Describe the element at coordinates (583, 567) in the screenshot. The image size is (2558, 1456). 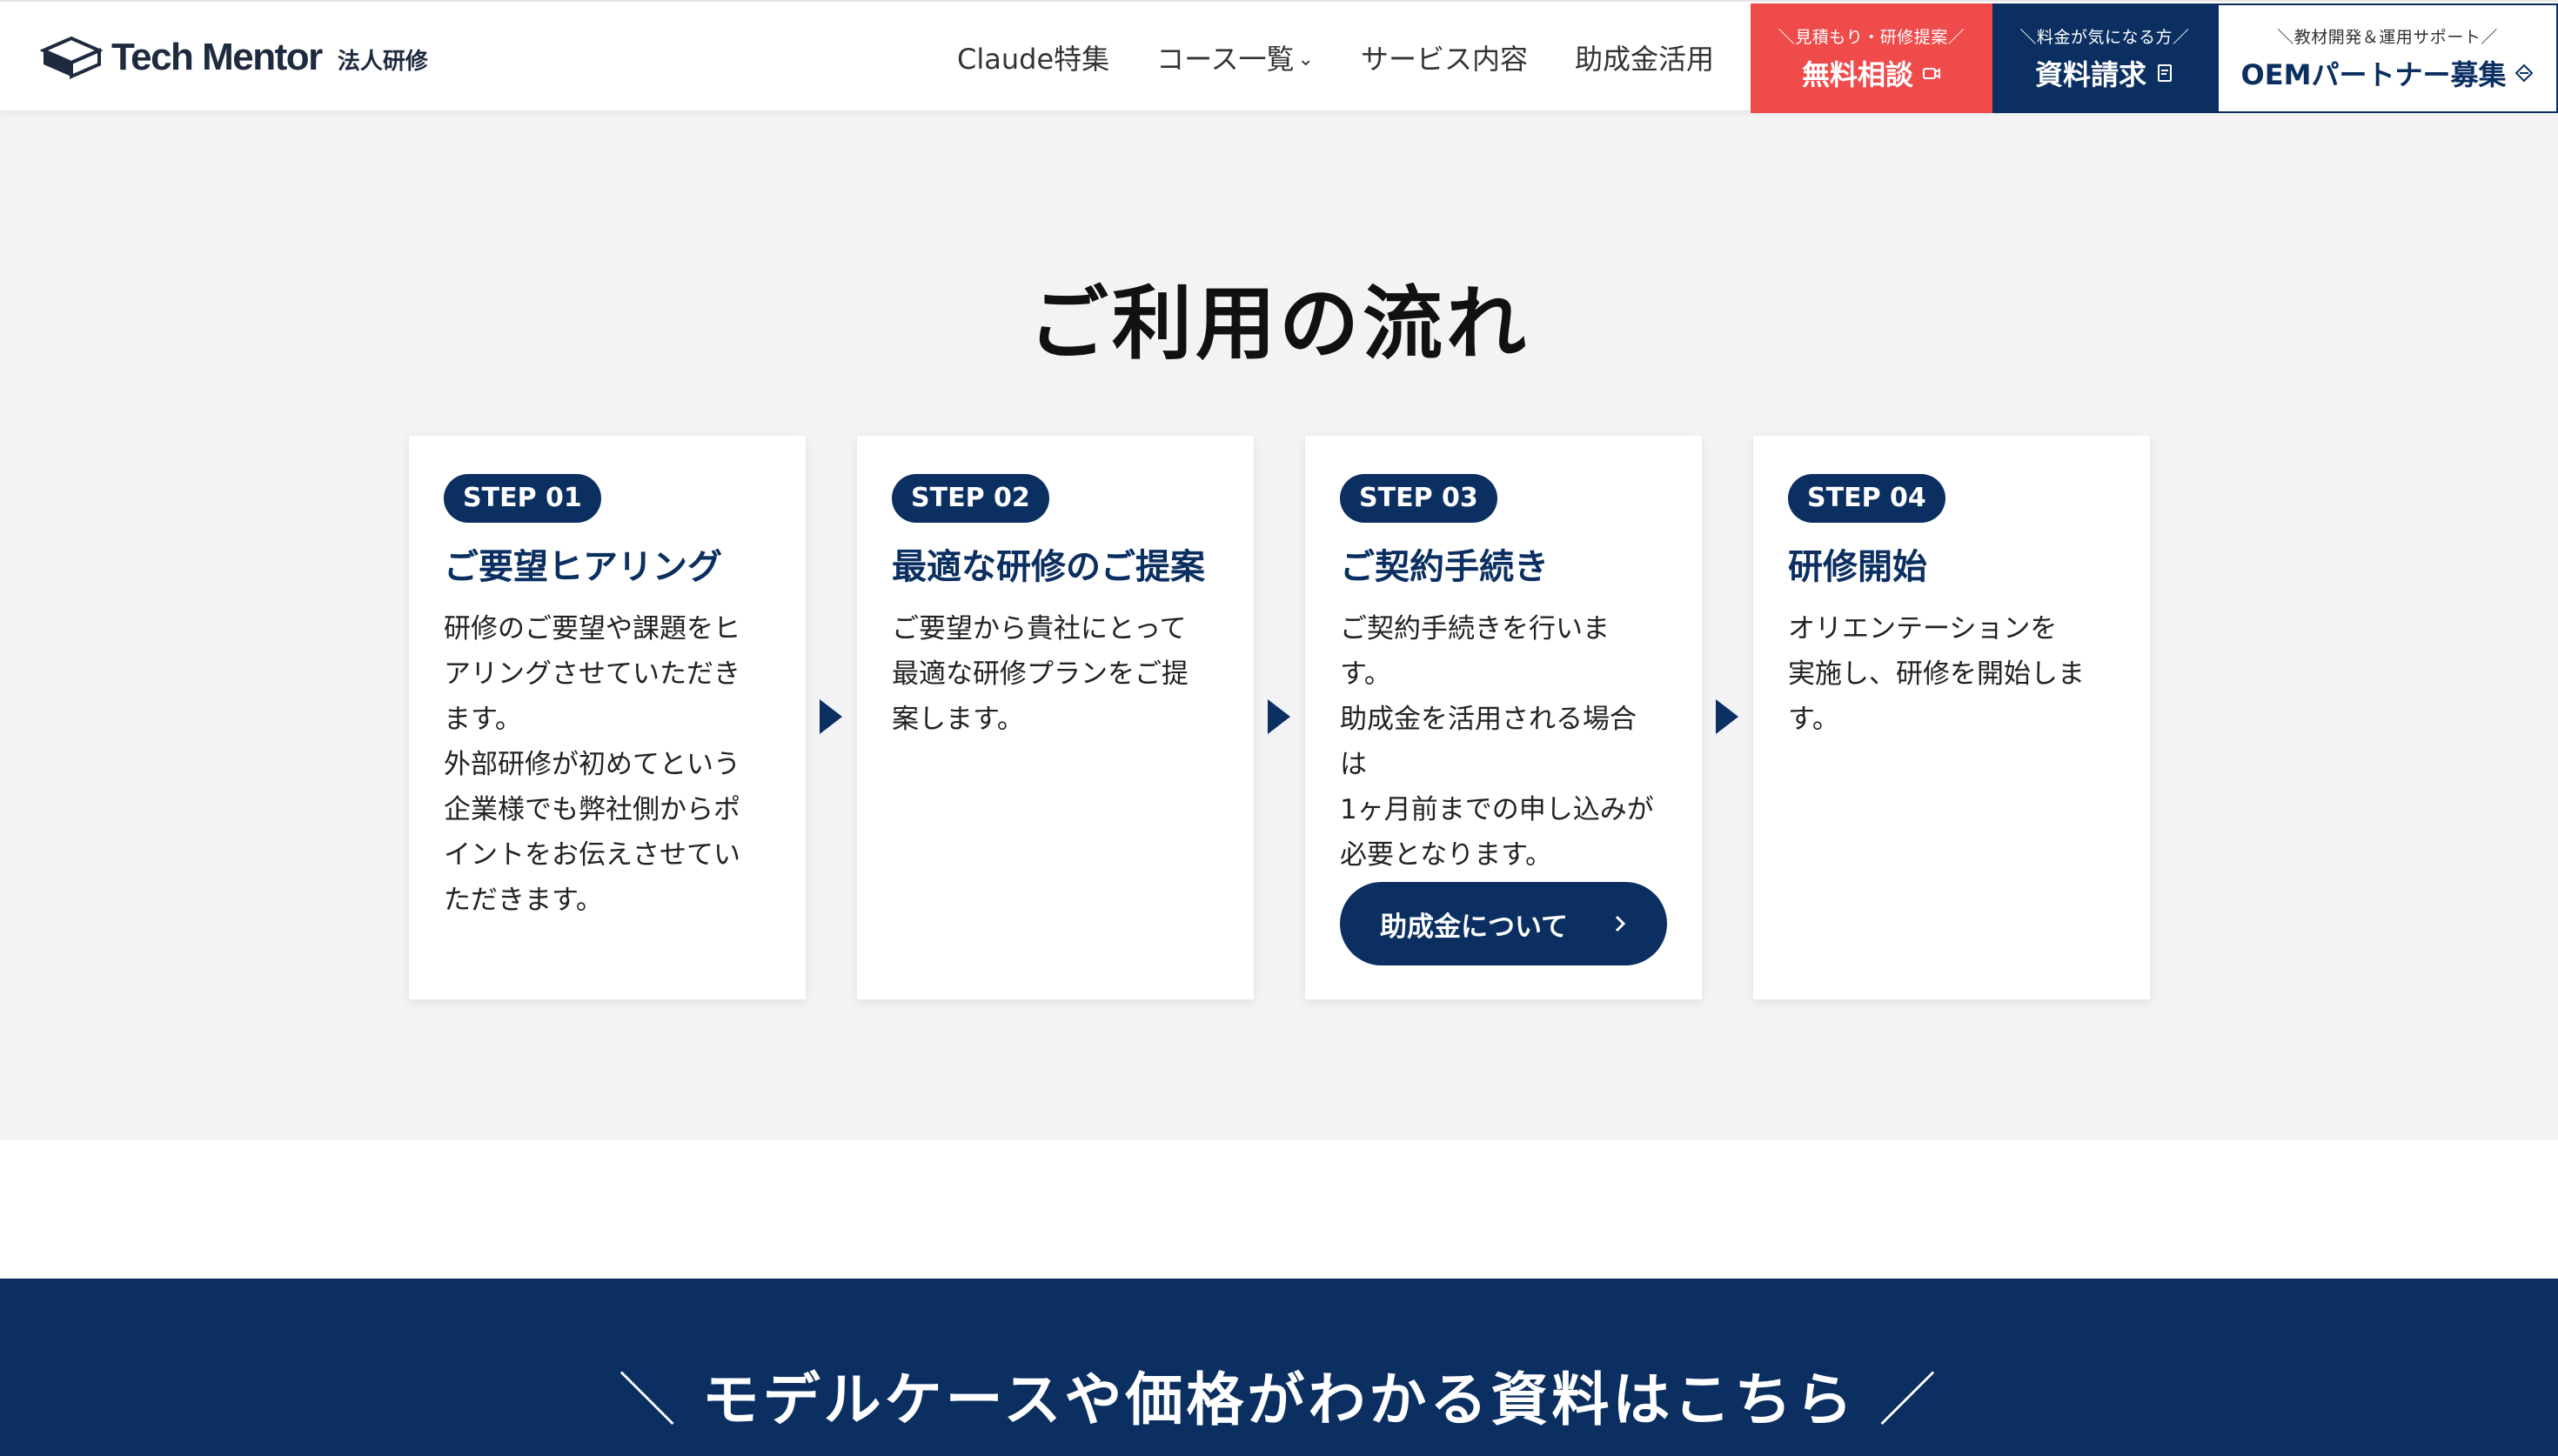
I see `step-title: ご要望ヒアリング` at that location.